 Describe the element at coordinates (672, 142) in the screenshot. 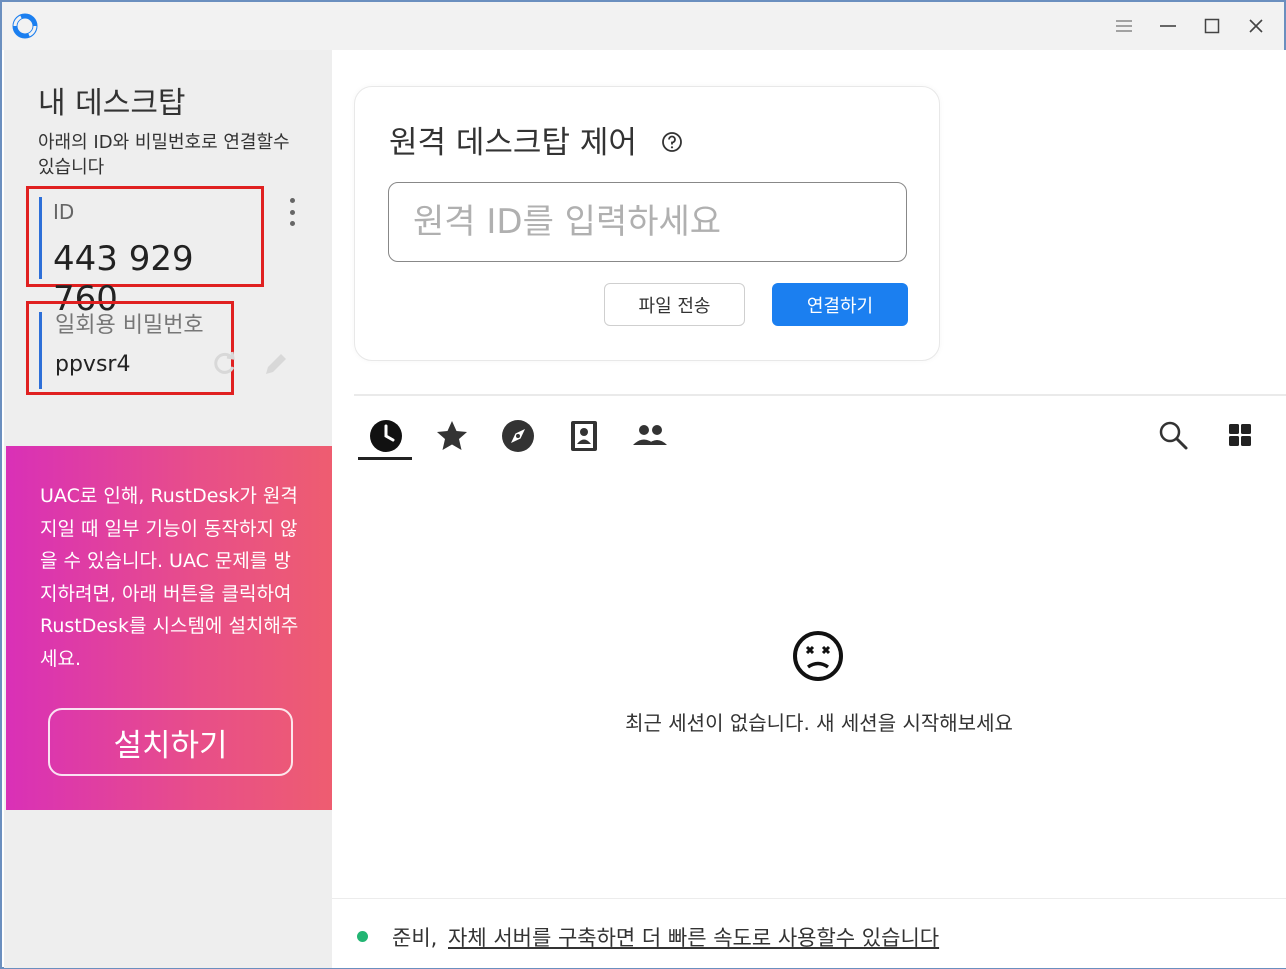

I see `help-icon` at that location.